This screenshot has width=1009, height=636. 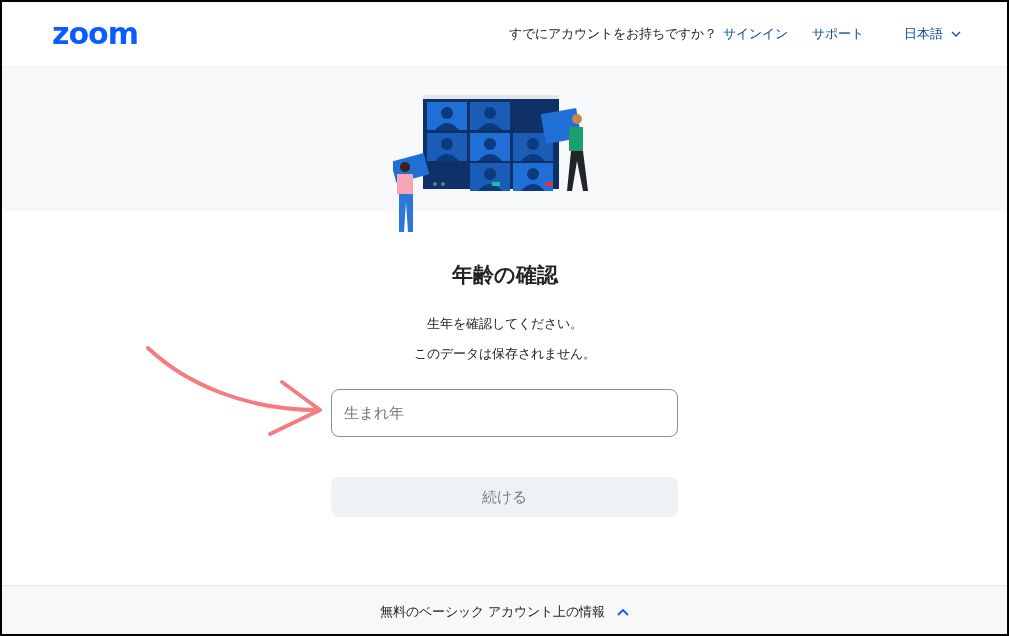 What do you see at coordinates (504, 413) in the screenshot?
I see `birth-year-field: 生まれ年` at bounding box center [504, 413].